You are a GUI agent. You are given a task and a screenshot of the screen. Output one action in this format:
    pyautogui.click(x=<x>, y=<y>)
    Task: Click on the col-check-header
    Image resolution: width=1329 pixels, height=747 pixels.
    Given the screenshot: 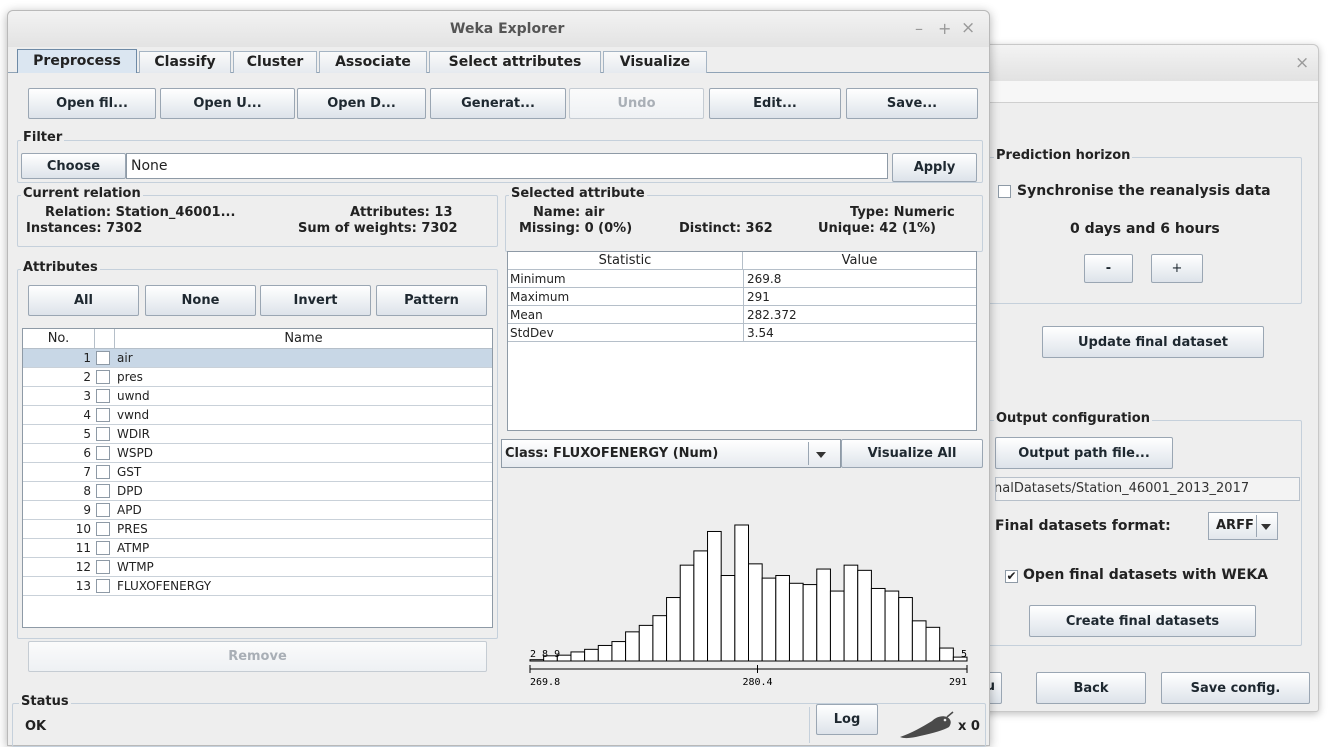 What is the action you would take?
    pyautogui.click(x=105, y=339)
    